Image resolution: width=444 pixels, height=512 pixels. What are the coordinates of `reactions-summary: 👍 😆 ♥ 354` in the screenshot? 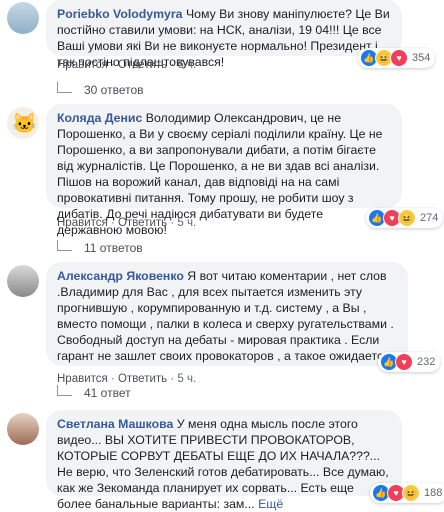 It's located at (397, 58).